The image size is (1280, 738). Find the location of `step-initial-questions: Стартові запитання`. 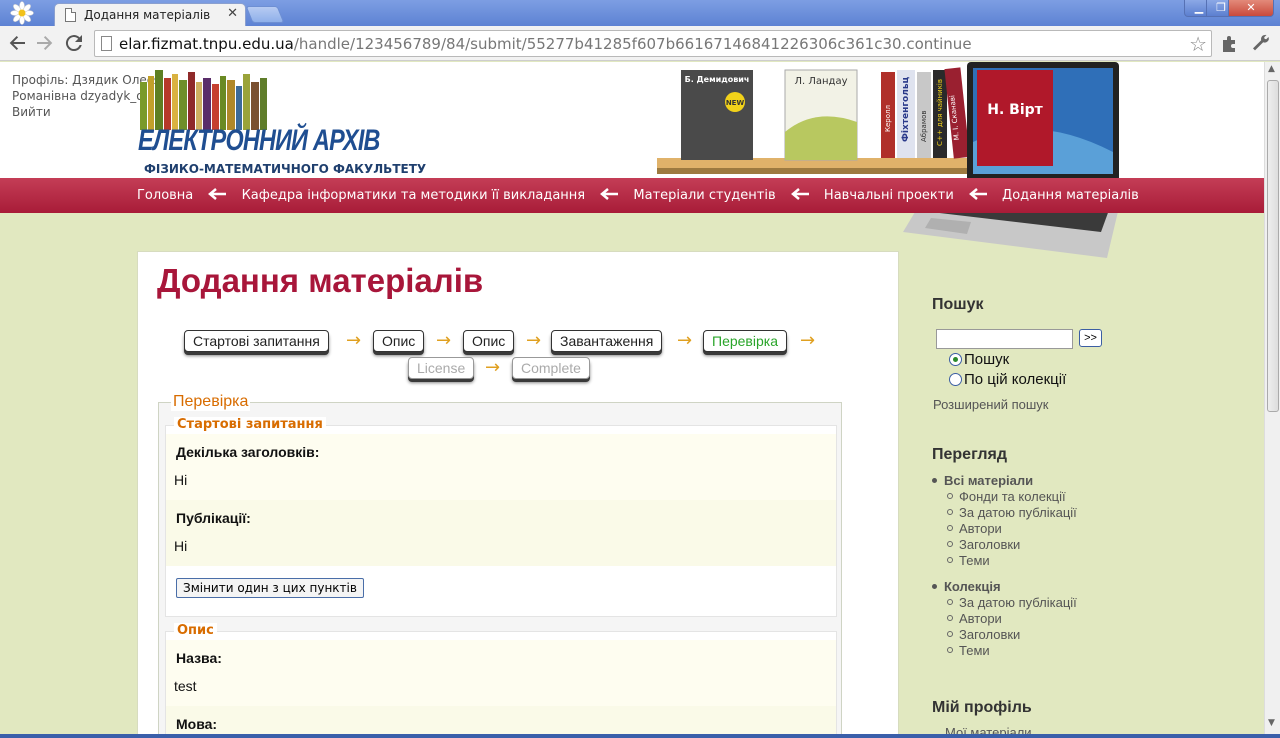

step-initial-questions: Стартові запитання is located at coordinates (256, 341).